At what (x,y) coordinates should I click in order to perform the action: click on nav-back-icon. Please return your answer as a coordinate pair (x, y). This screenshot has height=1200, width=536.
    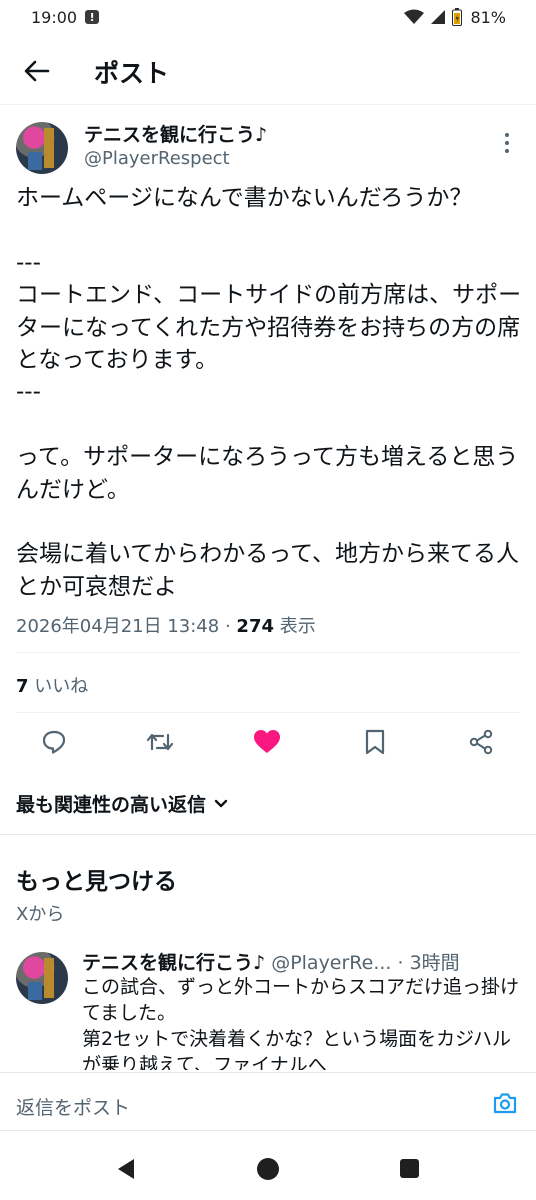
    Looking at the image, I should click on (126, 1169).